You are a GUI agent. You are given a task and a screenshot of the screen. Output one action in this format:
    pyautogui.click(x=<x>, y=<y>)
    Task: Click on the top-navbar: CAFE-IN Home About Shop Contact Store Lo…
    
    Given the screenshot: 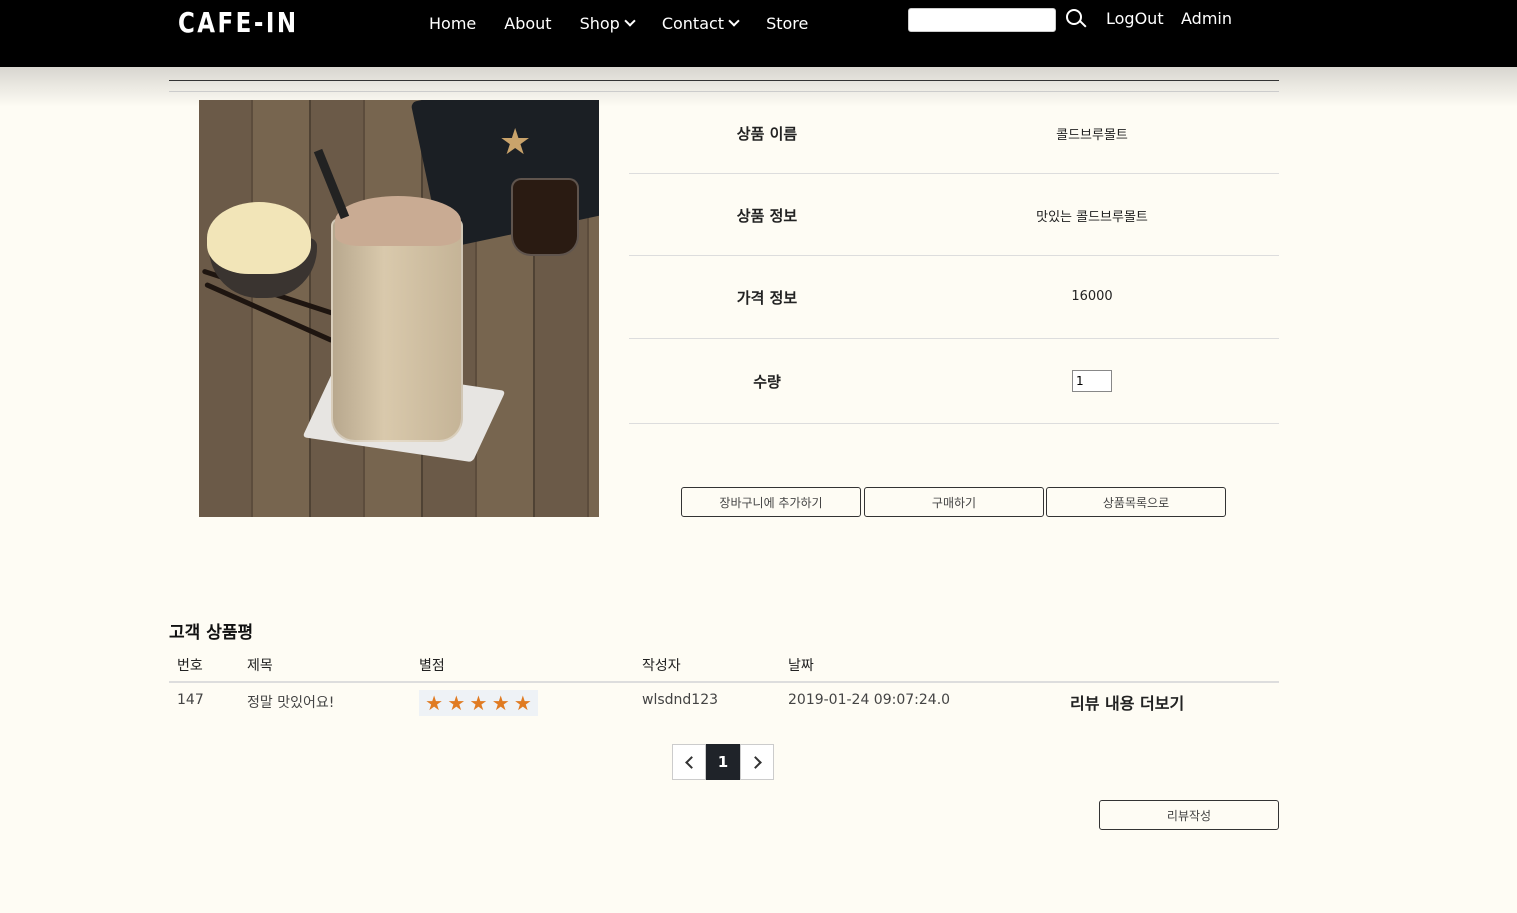 What is the action you would take?
    pyautogui.click(x=758, y=33)
    